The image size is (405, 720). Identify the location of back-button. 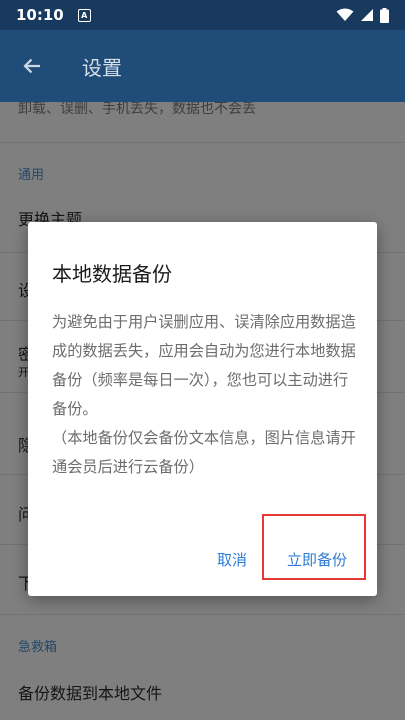
(32, 66).